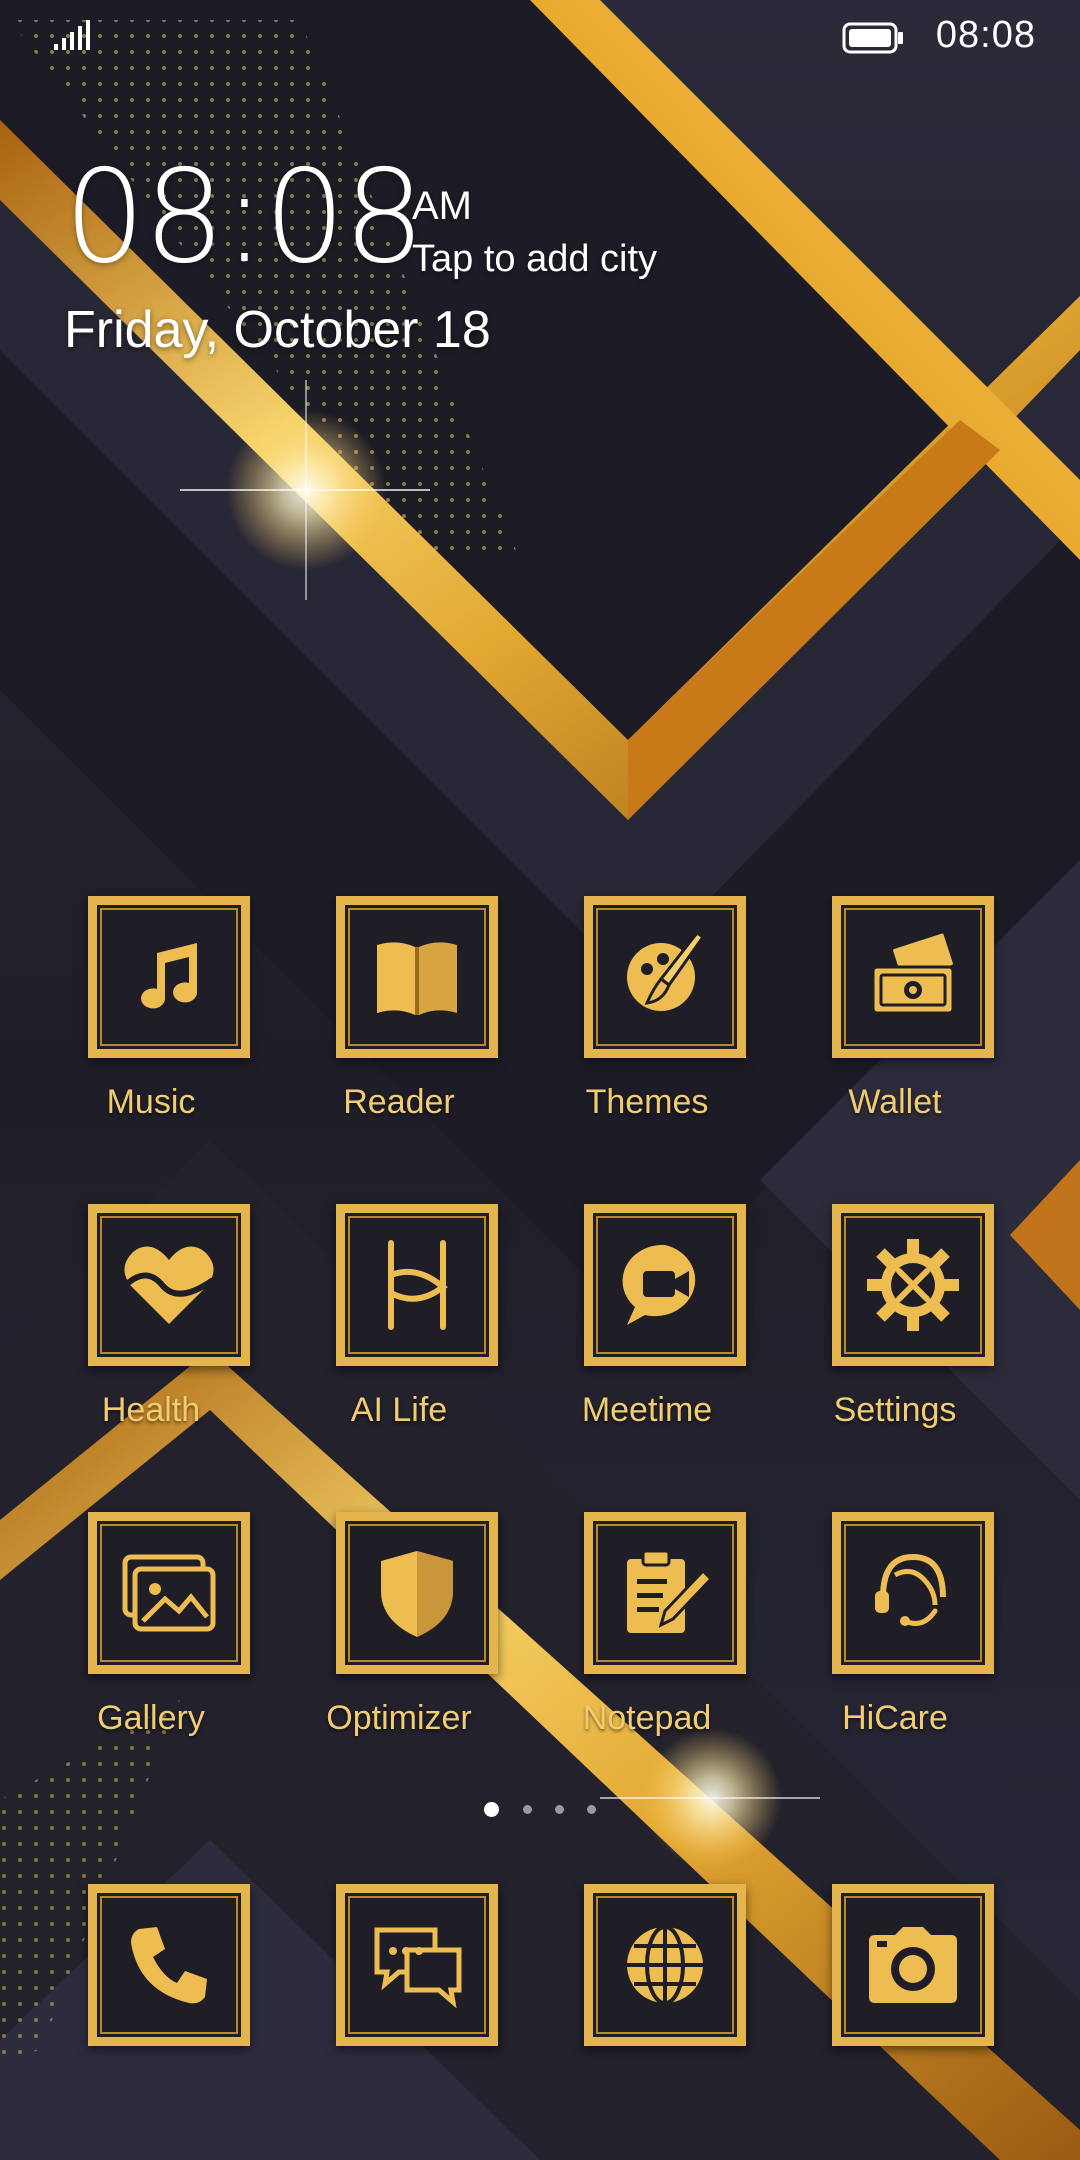 The width and height of the screenshot is (1080, 2160). I want to click on app-music: Music, so click(151, 1026).